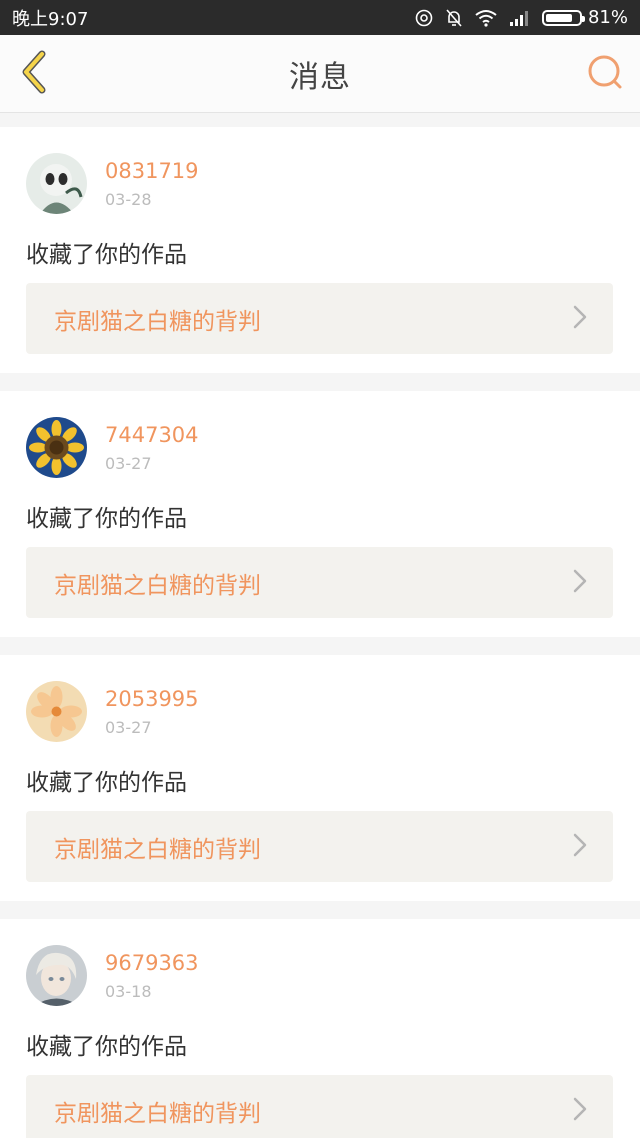 This screenshot has width=640, height=1138. What do you see at coordinates (320, 77) in the screenshot?
I see `page-title: 消息` at bounding box center [320, 77].